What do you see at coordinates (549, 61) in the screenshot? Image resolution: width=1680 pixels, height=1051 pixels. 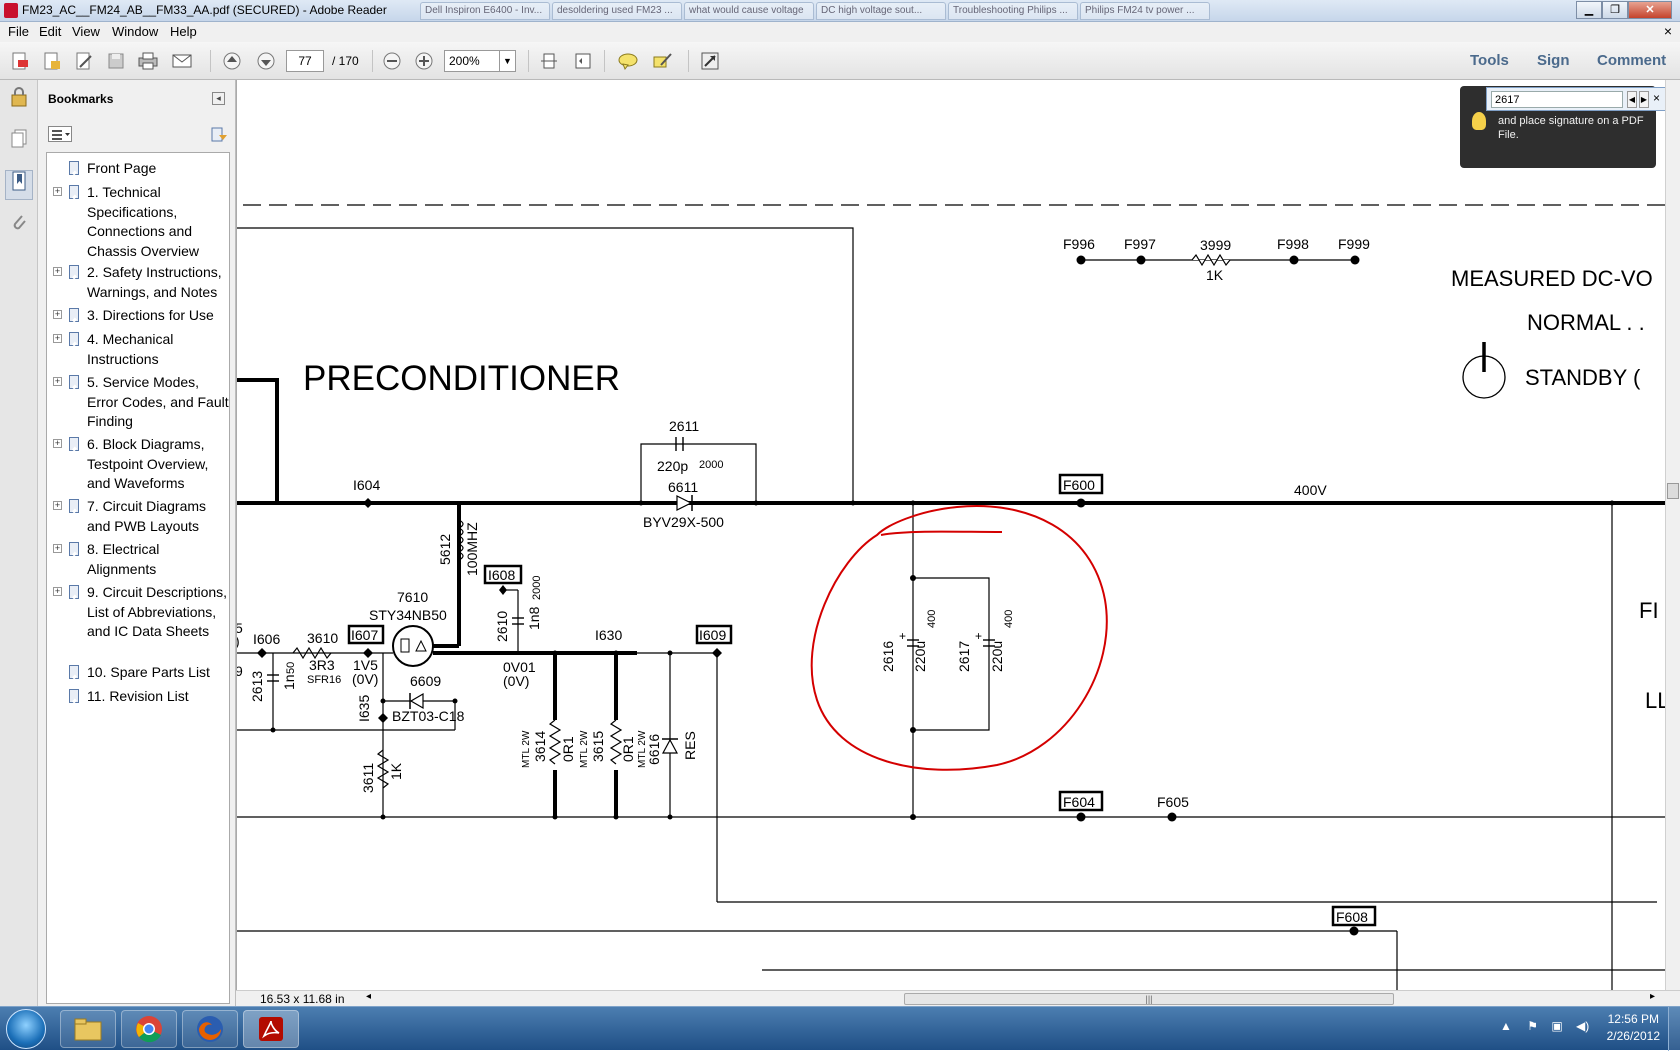 I see `fit-page-icon` at bounding box center [549, 61].